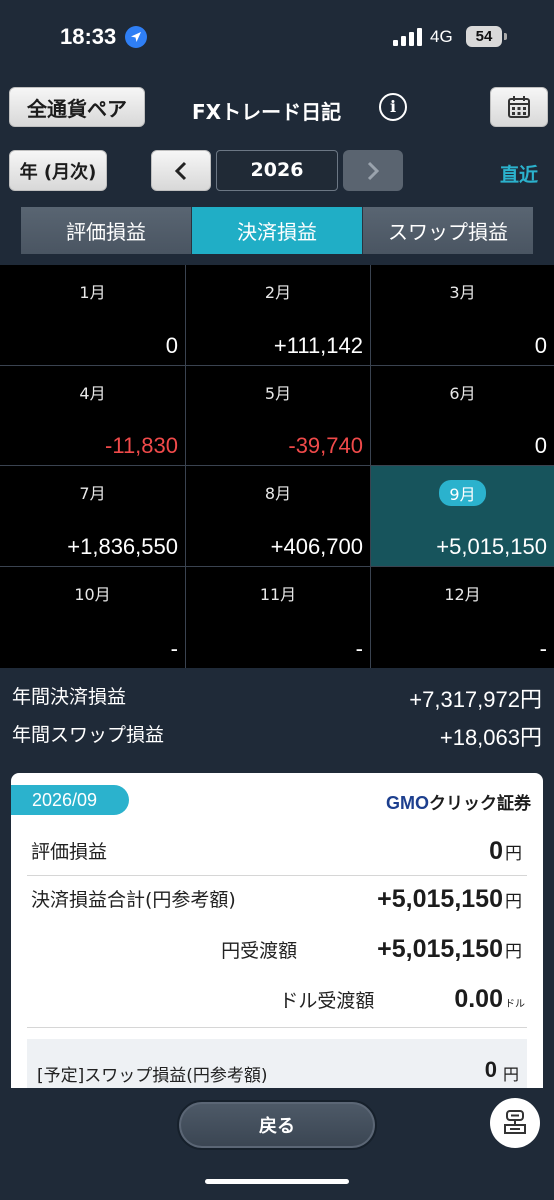  Describe the element at coordinates (277, 899) in the screenshot. I see `settlement-total-row: 決済損益合計(円参考額) +5,015,150 円` at that location.